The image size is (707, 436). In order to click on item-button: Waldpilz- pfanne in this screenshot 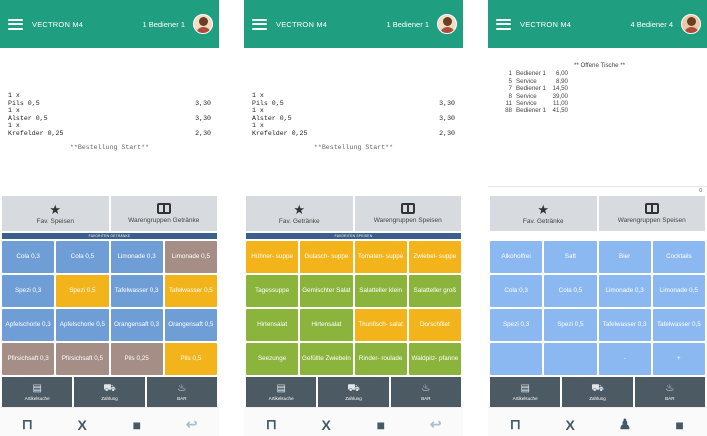, I will do `click(434, 359)`.